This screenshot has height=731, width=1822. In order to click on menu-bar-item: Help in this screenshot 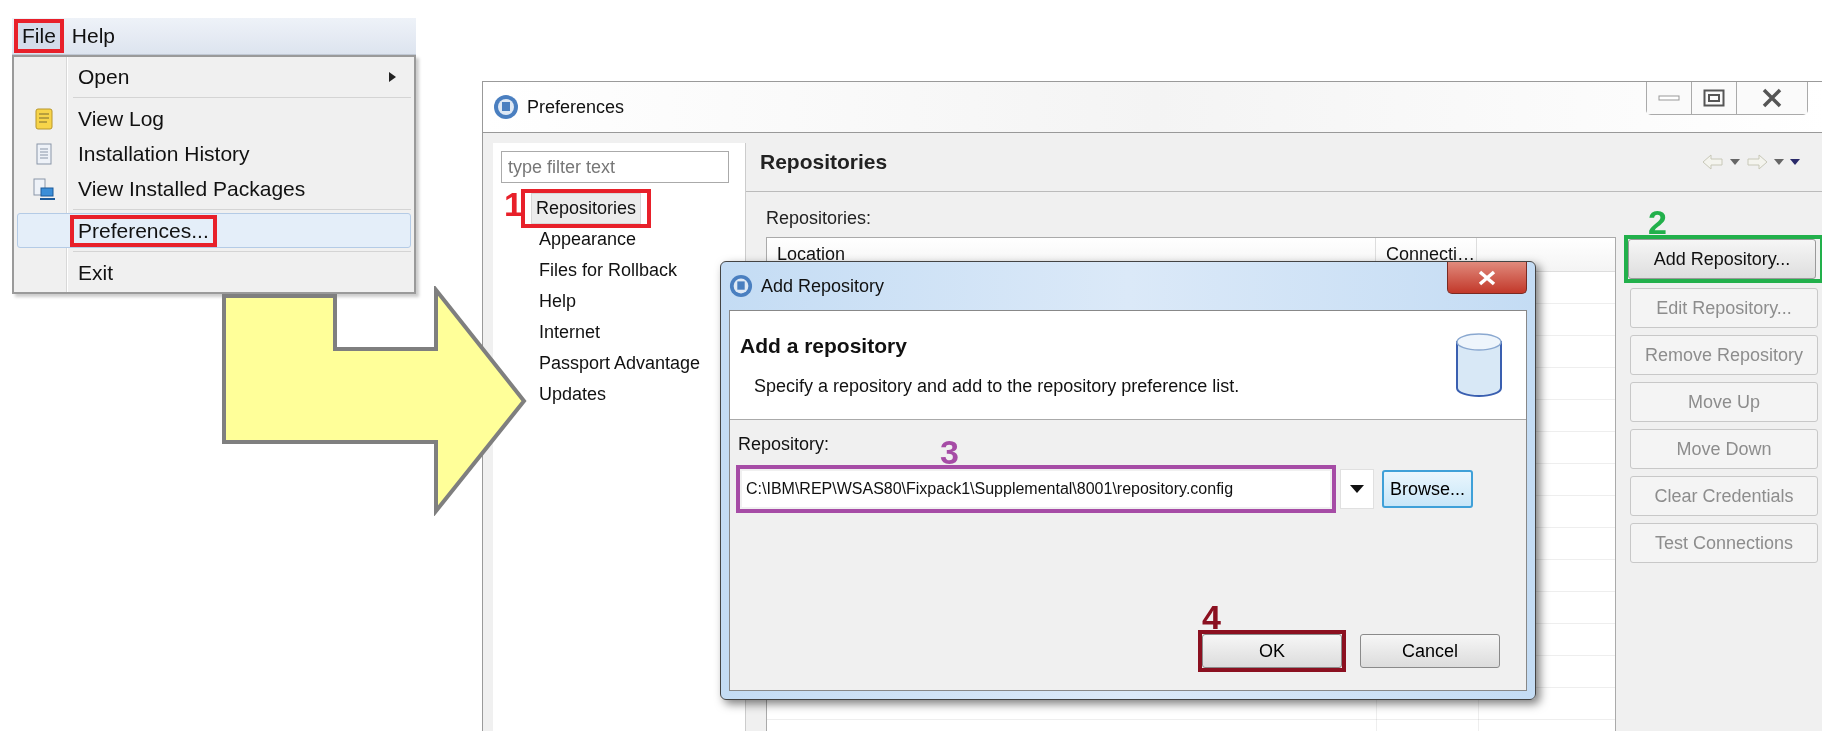, I will do `click(93, 36)`.